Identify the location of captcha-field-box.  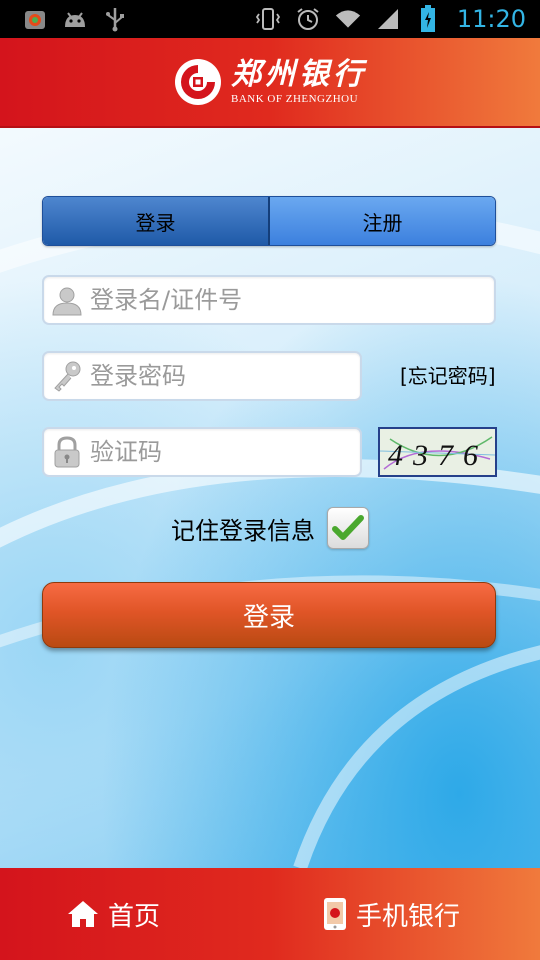
(202, 452).